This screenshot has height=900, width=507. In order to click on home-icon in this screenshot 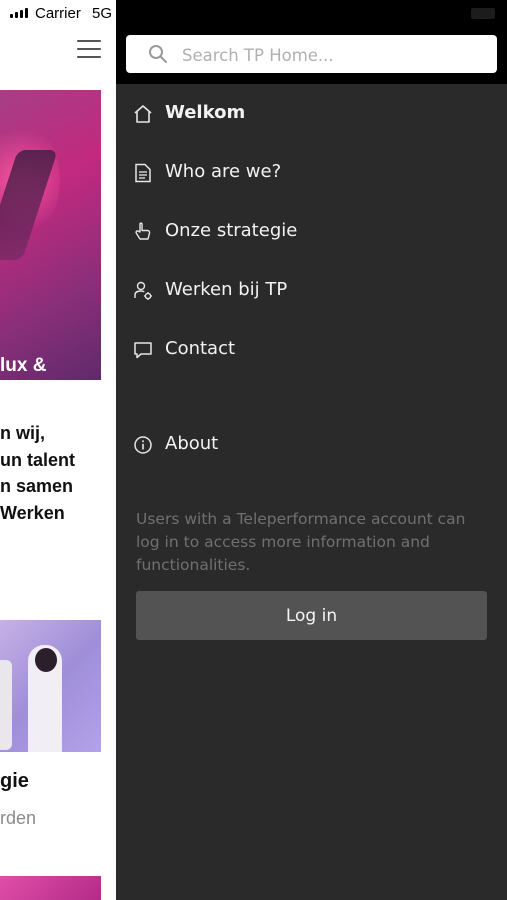, I will do `click(143, 114)`.